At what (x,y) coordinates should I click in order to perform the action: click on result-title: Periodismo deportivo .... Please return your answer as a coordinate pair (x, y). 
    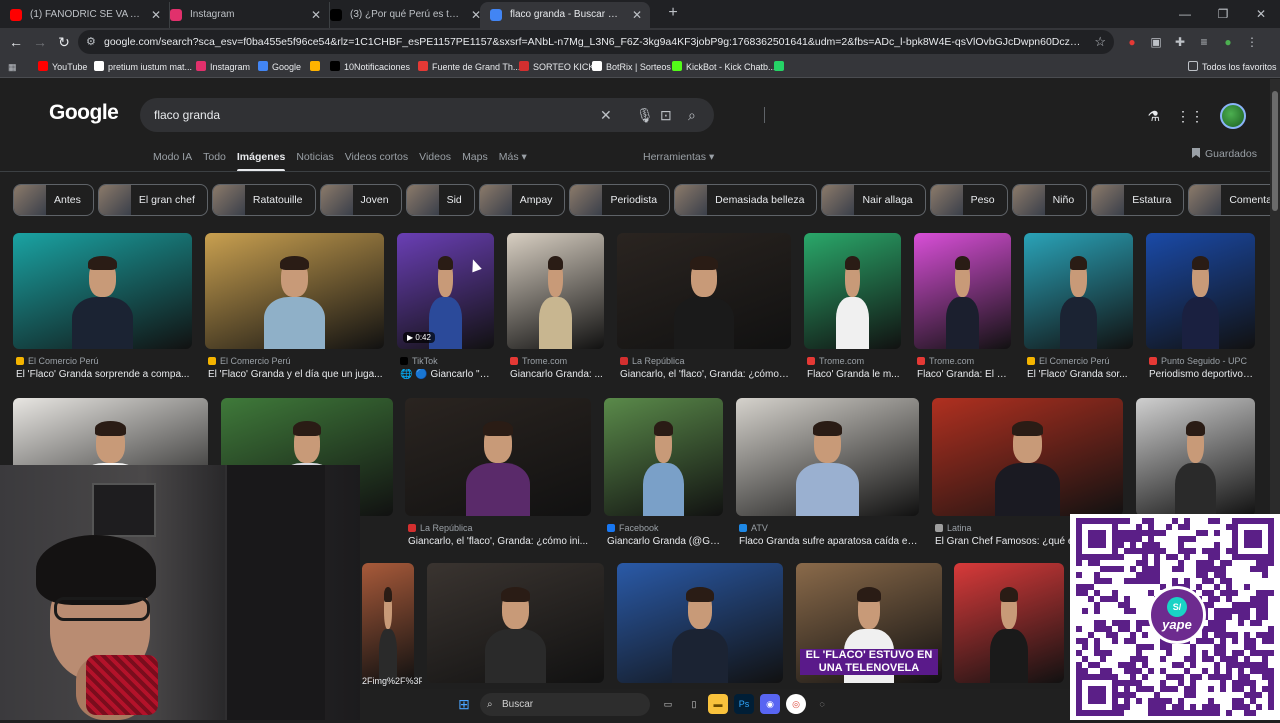
    Looking at the image, I should click on (1201, 374).